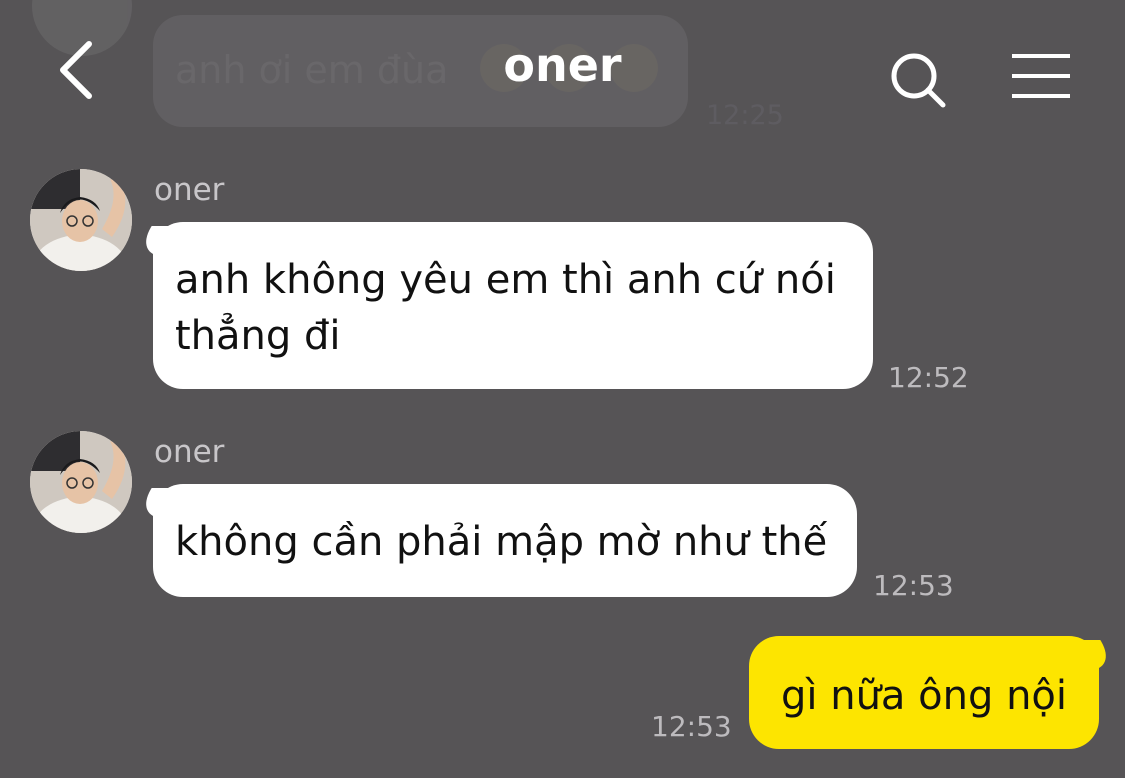  I want to click on chat-title: oner, so click(562, 65).